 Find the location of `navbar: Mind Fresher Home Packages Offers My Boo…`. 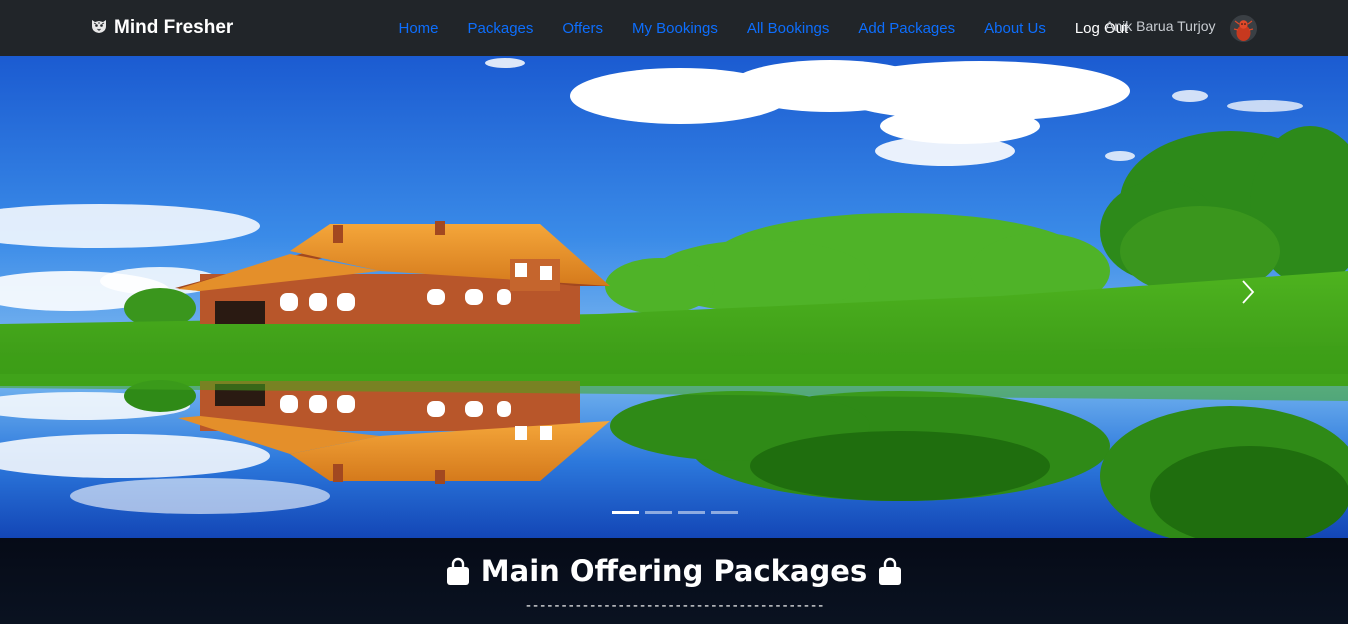

navbar: Mind Fresher Home Packages Offers My Boo… is located at coordinates (674, 28).